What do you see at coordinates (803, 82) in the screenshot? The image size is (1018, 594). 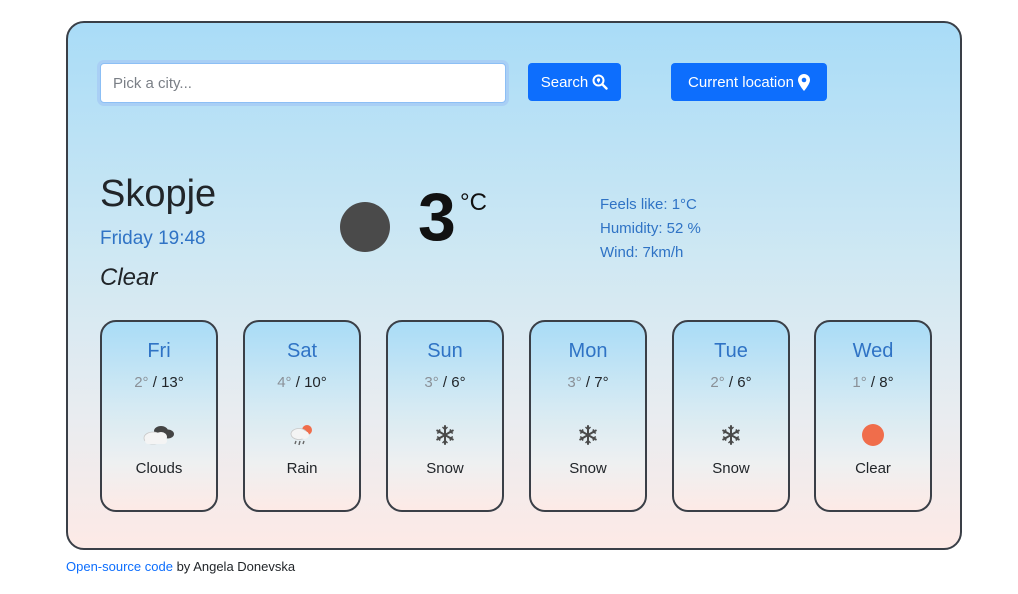 I see `map-pin-icon` at bounding box center [803, 82].